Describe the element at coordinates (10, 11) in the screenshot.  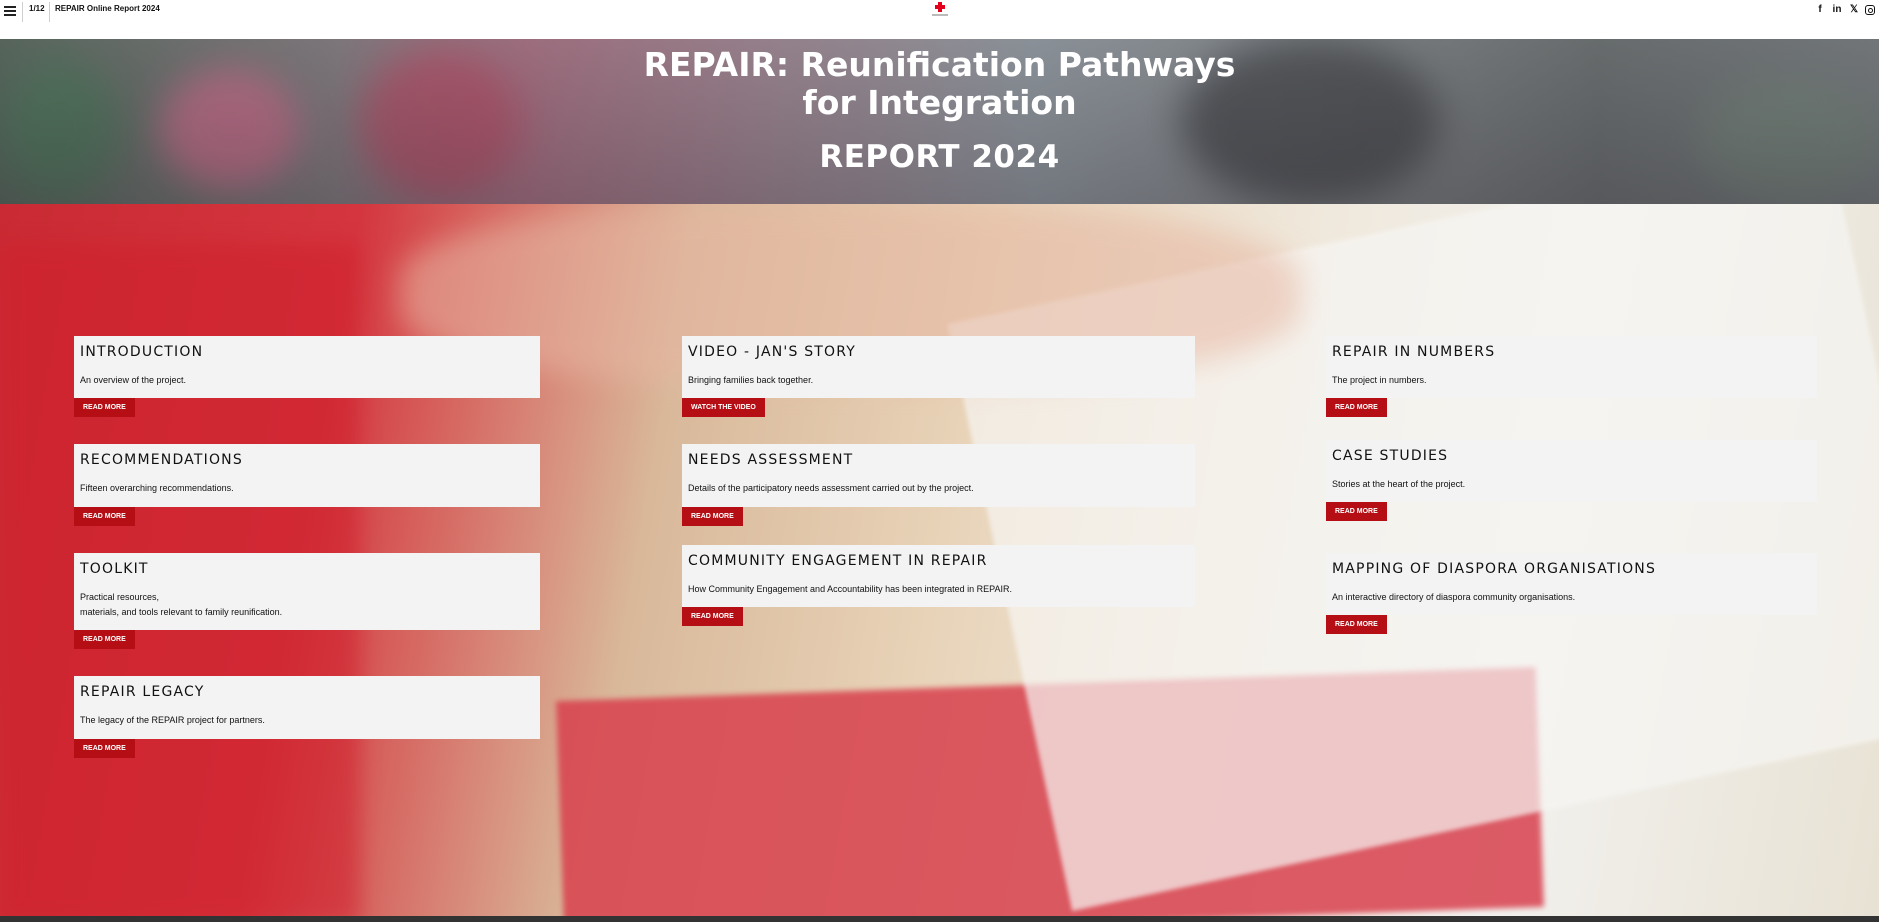
I see `hamburger-menu-icon` at that location.